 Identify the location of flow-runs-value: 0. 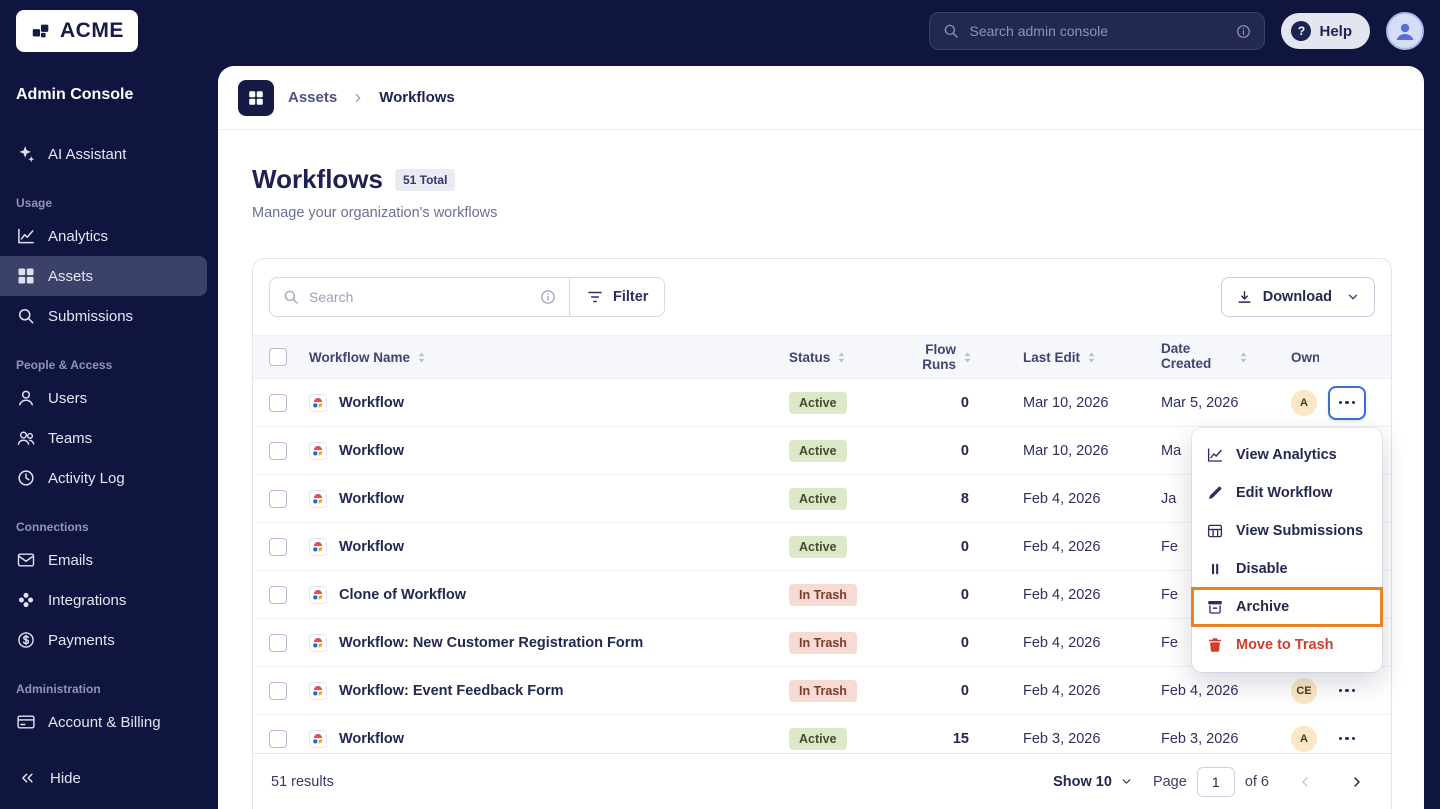
(964, 642).